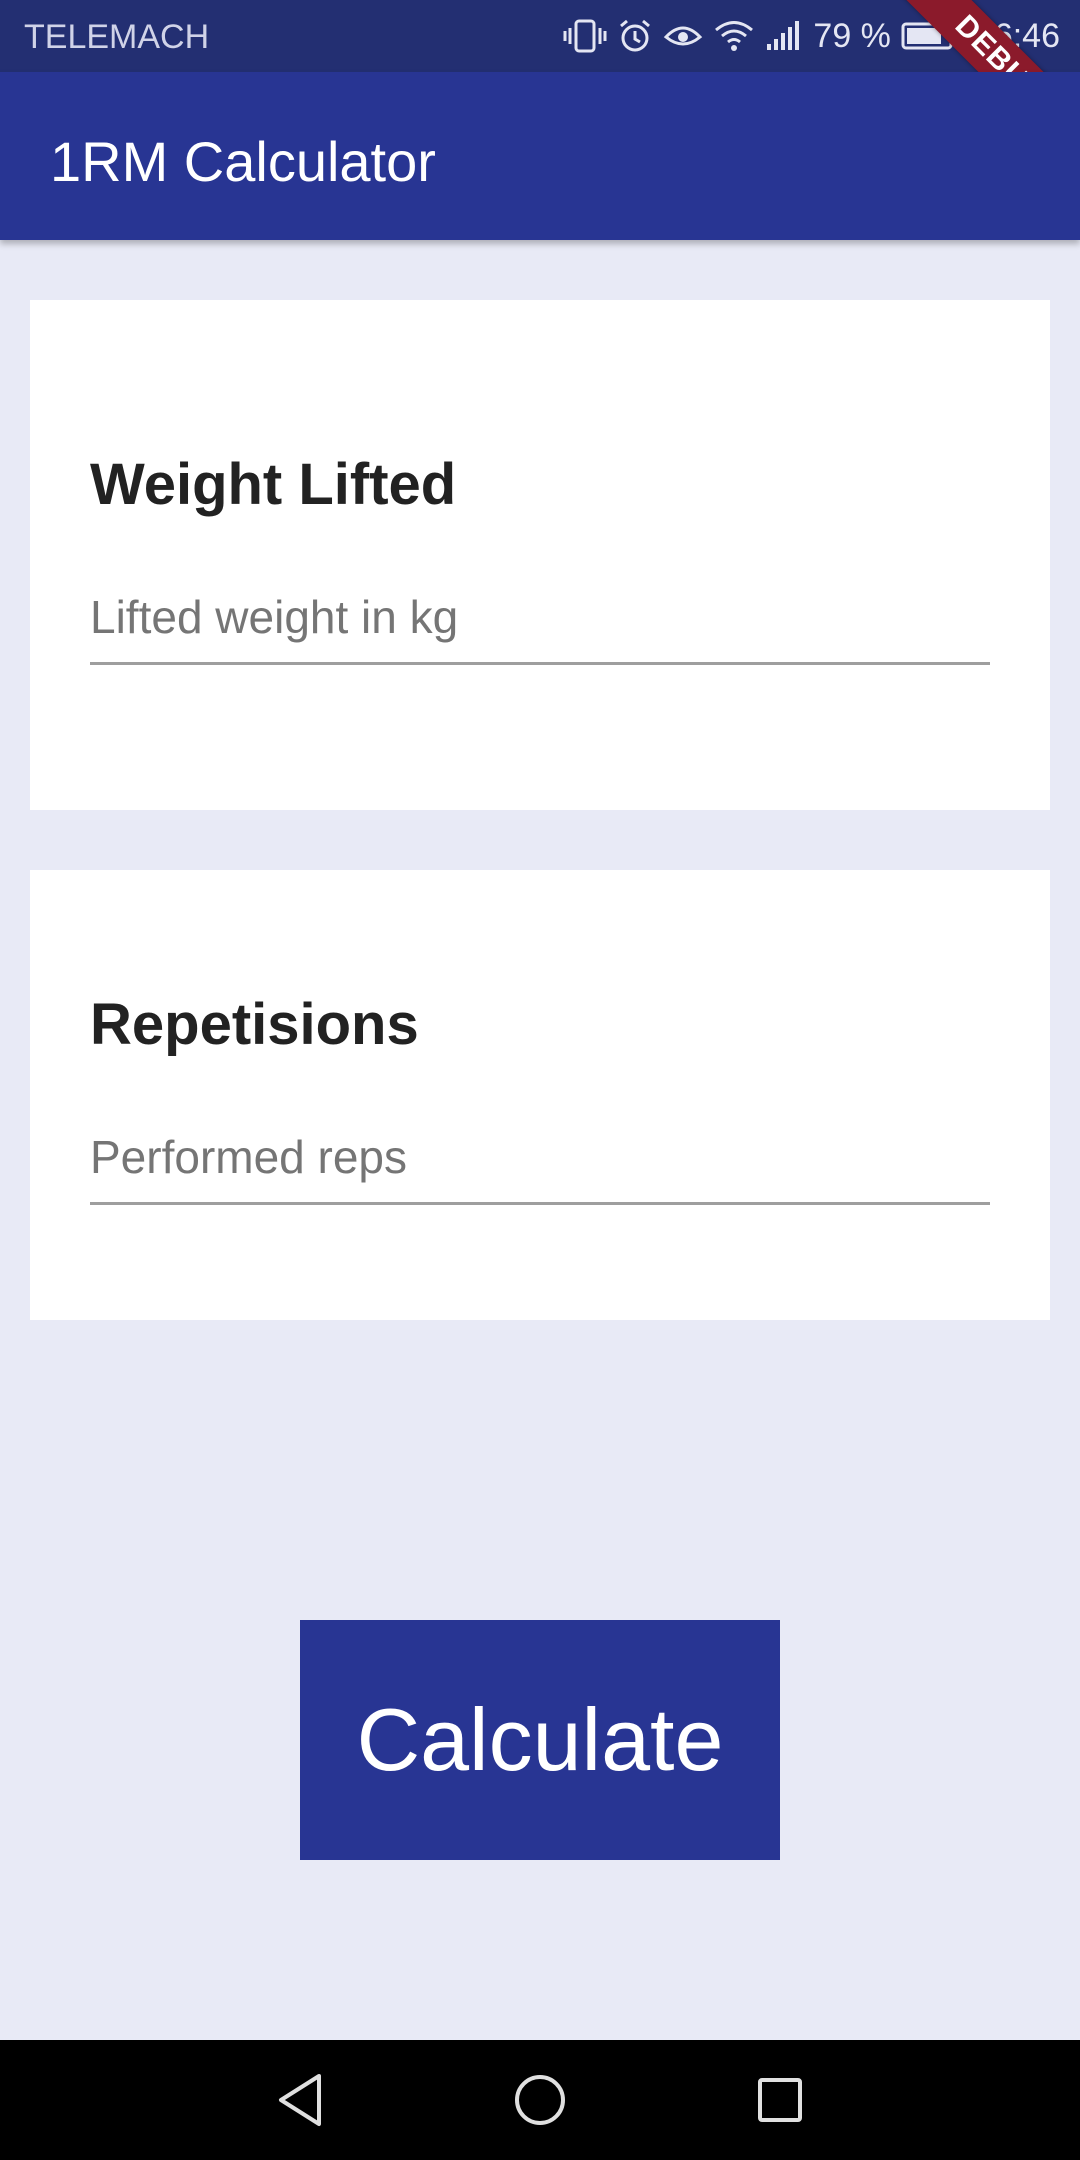  What do you see at coordinates (585, 36) in the screenshot?
I see `vibrate-icon` at bounding box center [585, 36].